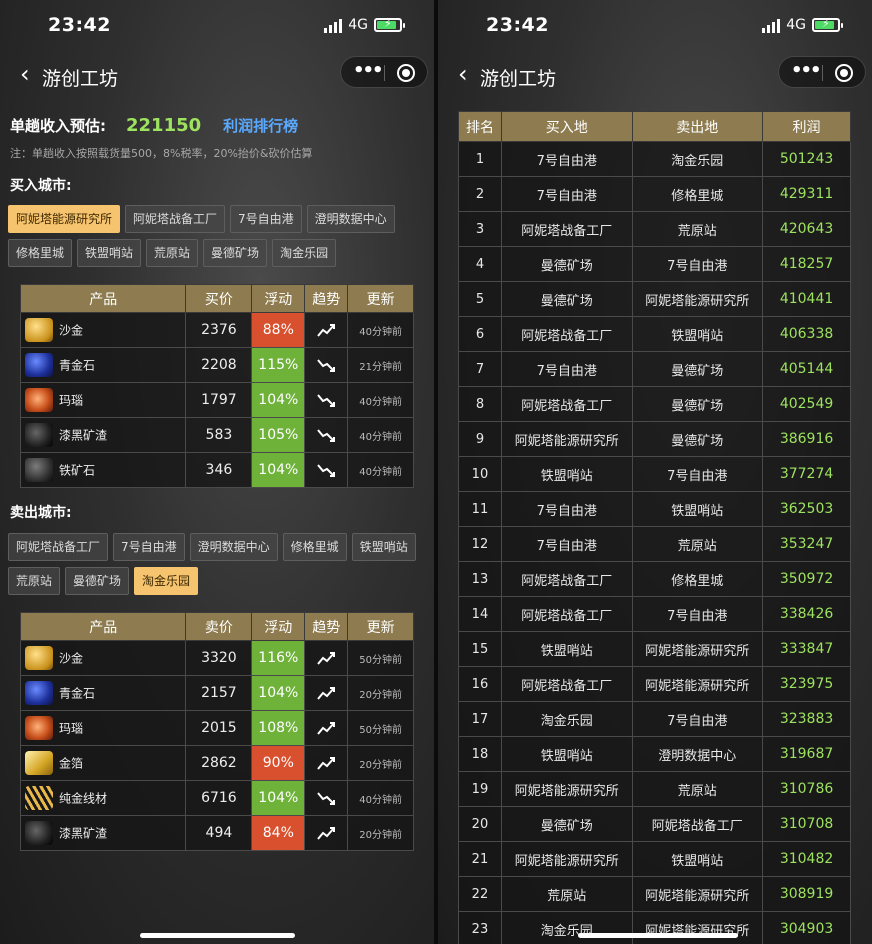 Image resolution: width=872 pixels, height=944 pixels. What do you see at coordinates (463, 74) in the screenshot?
I see `back-chevron-icon-right: ‹` at bounding box center [463, 74].